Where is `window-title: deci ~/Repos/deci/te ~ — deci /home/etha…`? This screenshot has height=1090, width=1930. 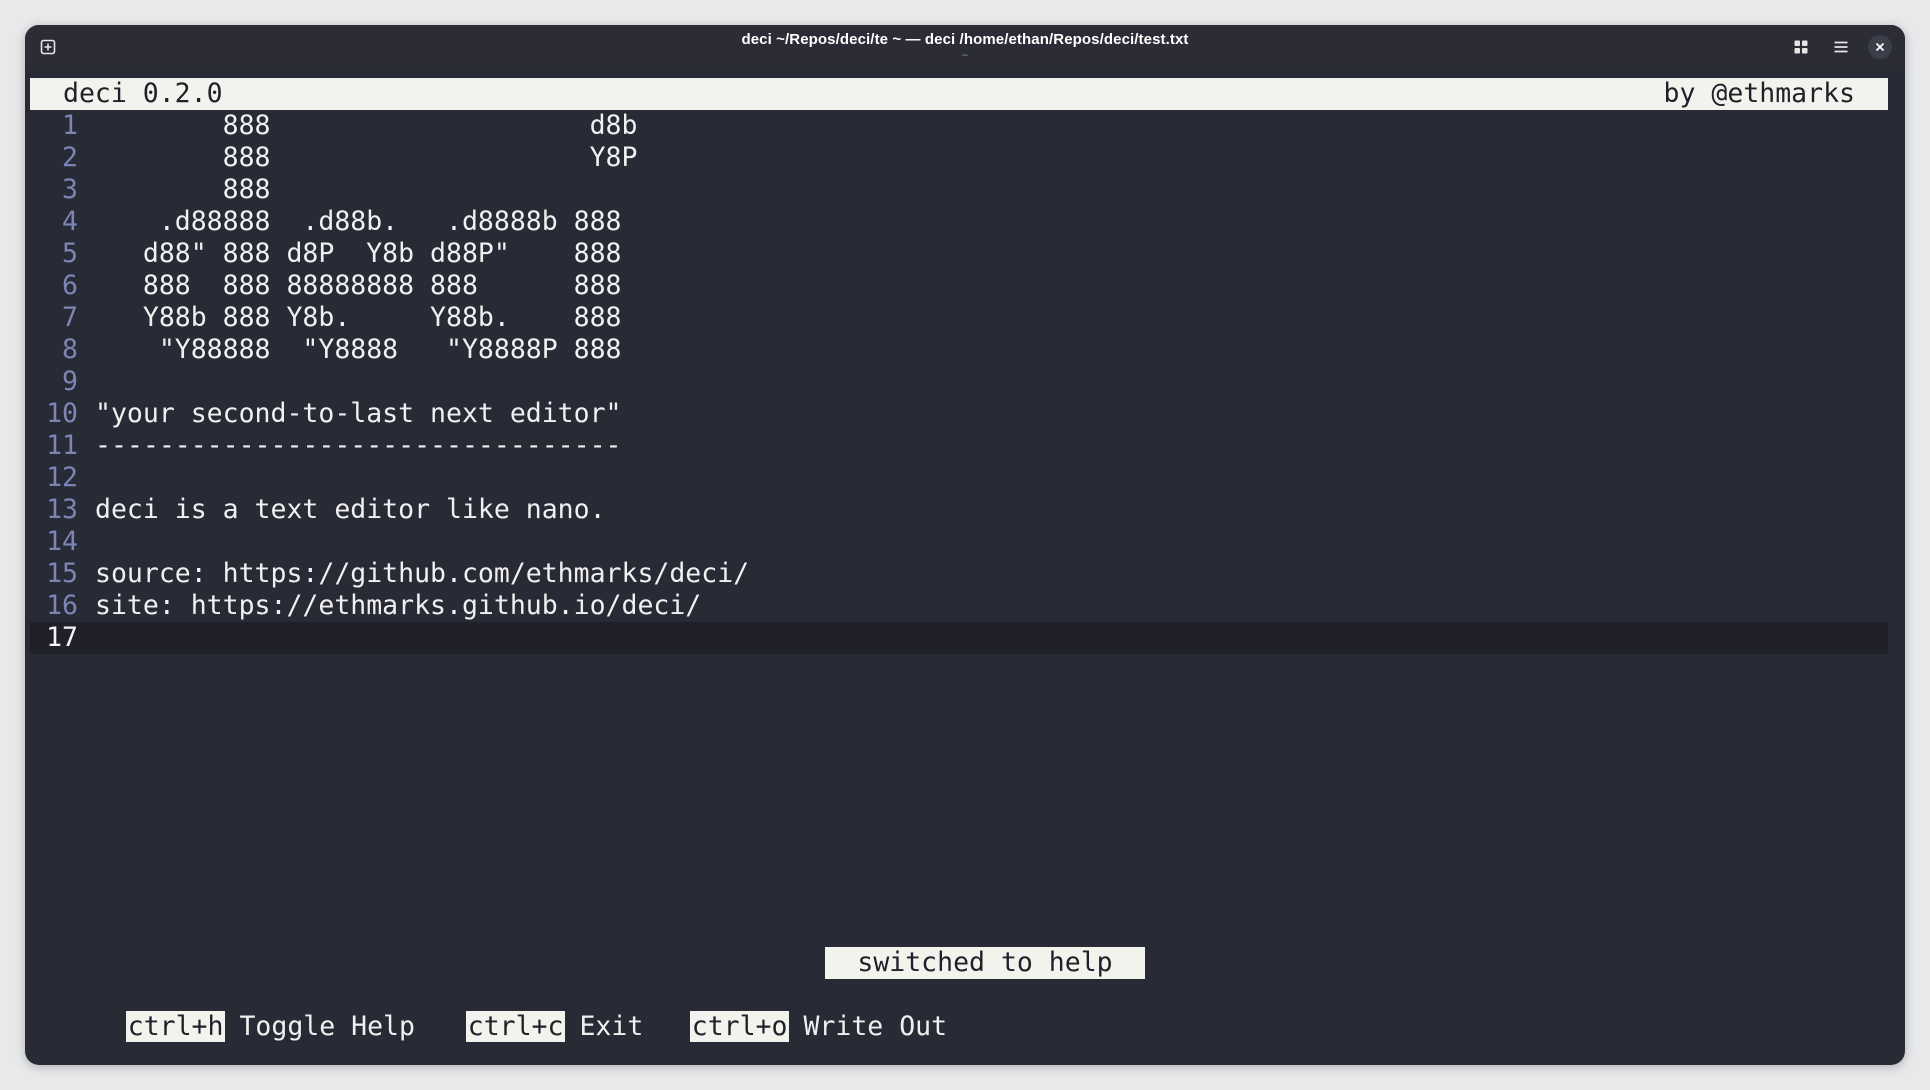 window-title: deci ~/Repos/deci/te ~ — deci /home/etha… is located at coordinates (965, 39).